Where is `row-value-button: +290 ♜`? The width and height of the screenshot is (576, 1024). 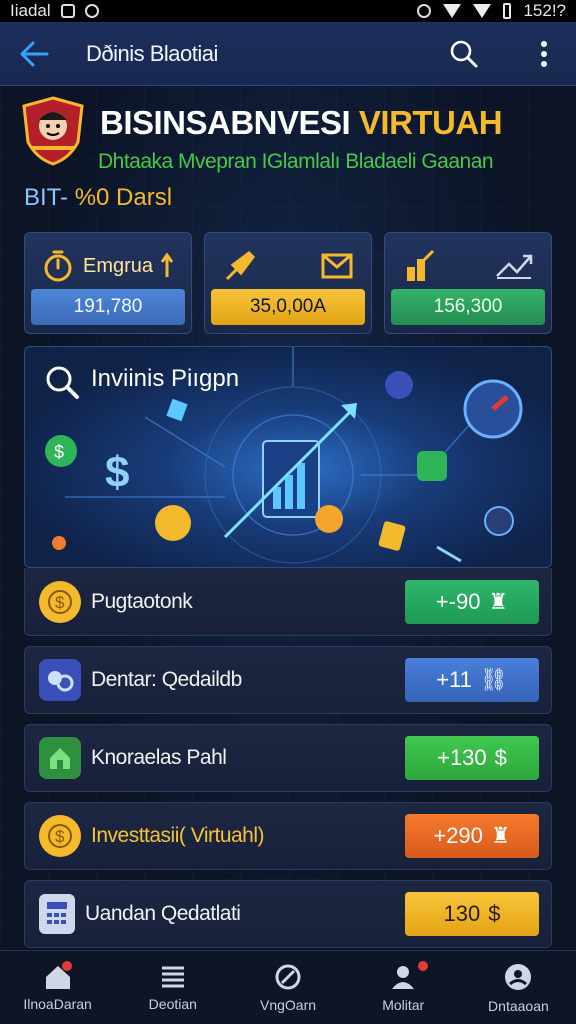
row-value-button: +290 ♜ is located at coordinates (472, 836).